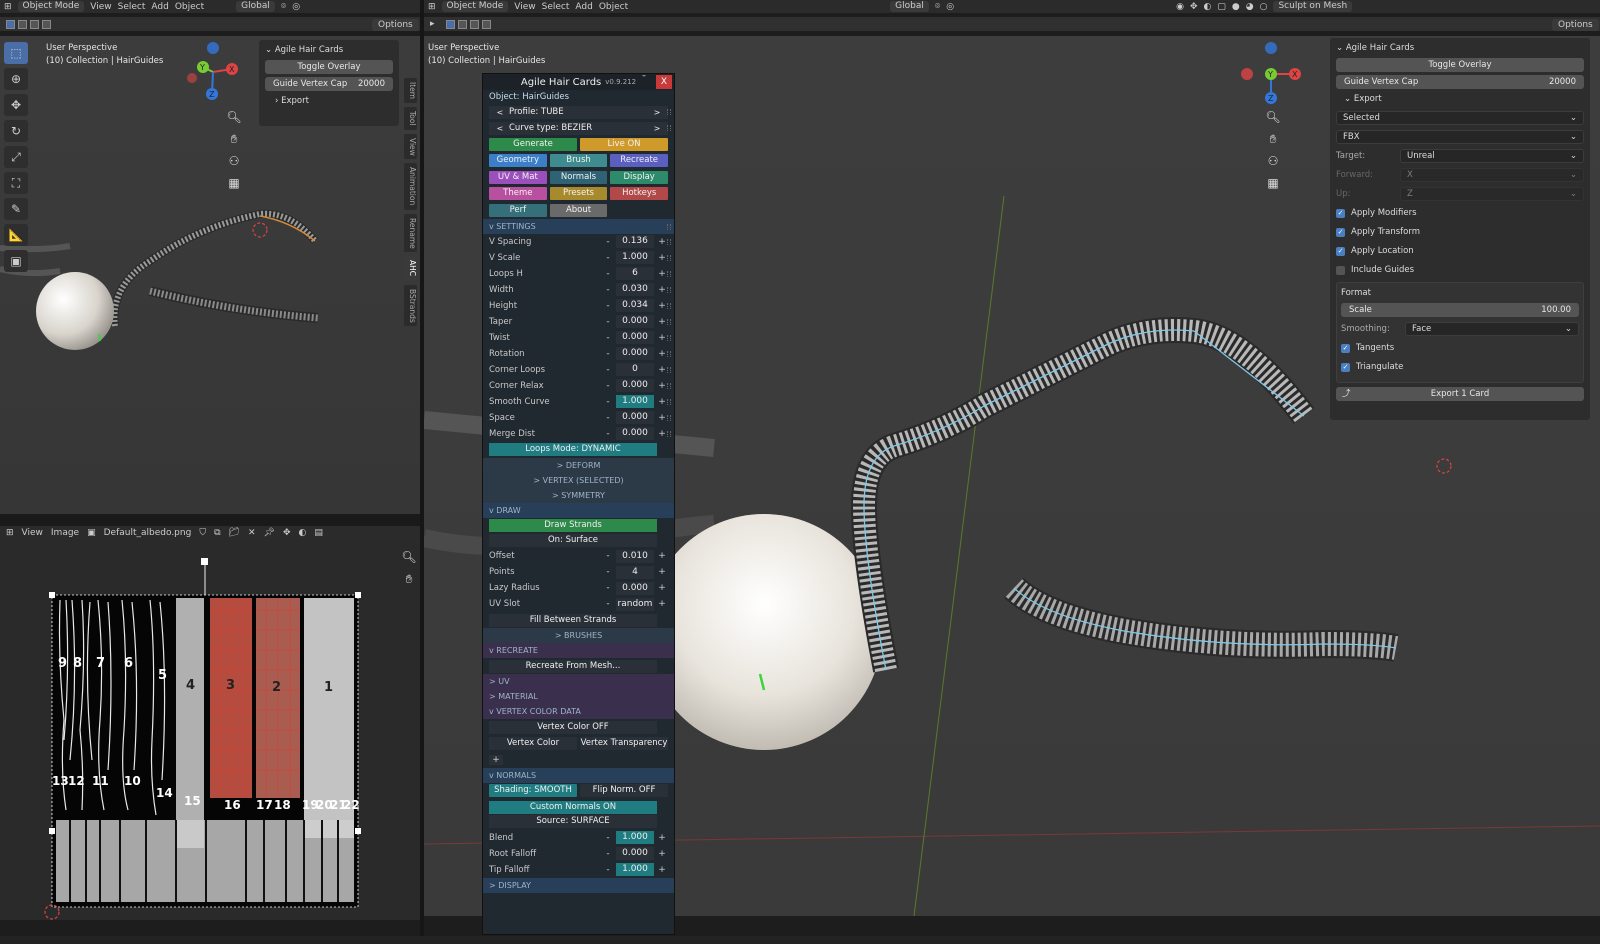 The width and height of the screenshot is (1600, 944). I want to click on normal-field-value: 1.000, so click(635, 869).